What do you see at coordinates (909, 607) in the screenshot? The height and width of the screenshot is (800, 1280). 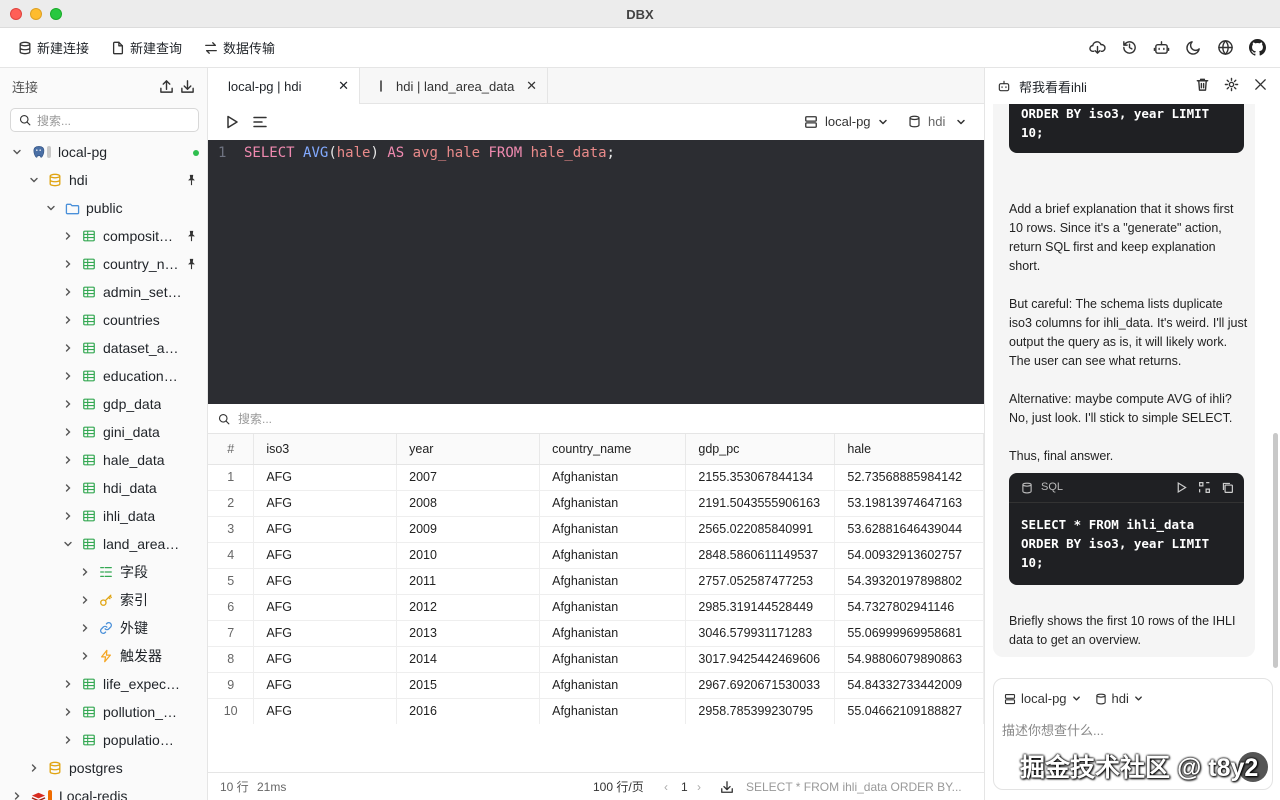 I see `table-cell: 54.7327802941146` at bounding box center [909, 607].